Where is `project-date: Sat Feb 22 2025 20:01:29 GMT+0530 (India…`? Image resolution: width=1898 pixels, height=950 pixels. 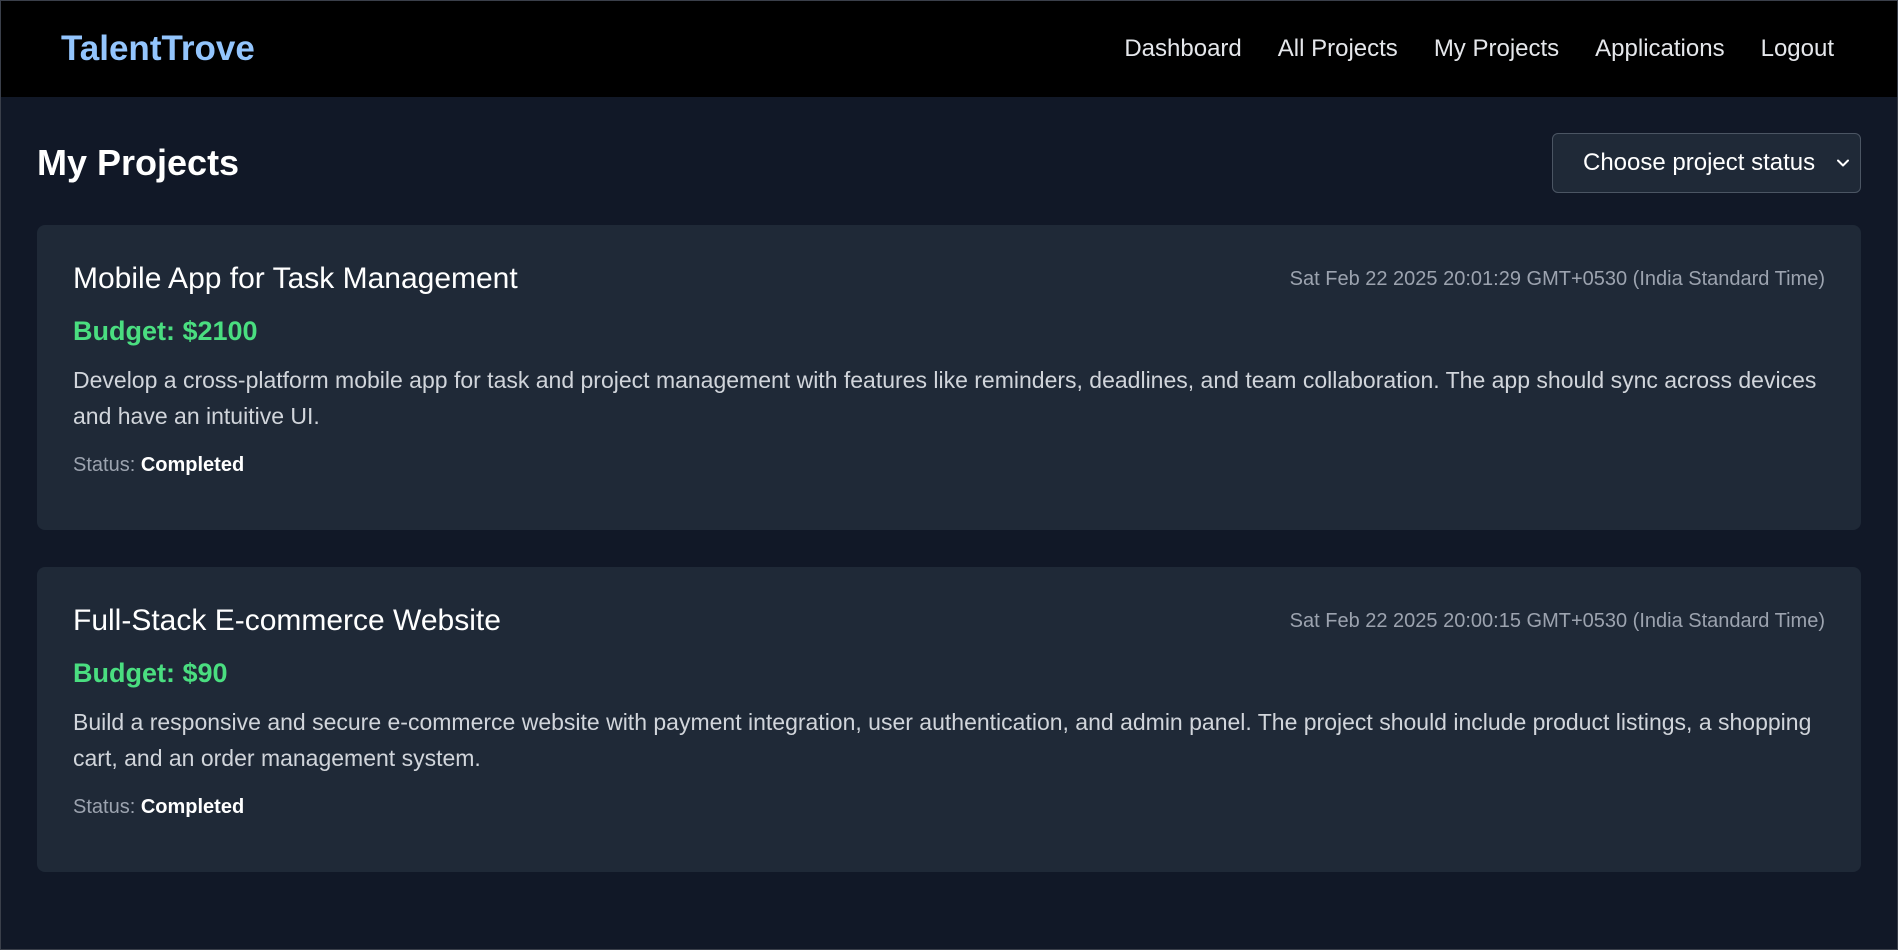
project-date: Sat Feb 22 2025 20:01:29 GMT+0530 (India… is located at coordinates (1557, 279).